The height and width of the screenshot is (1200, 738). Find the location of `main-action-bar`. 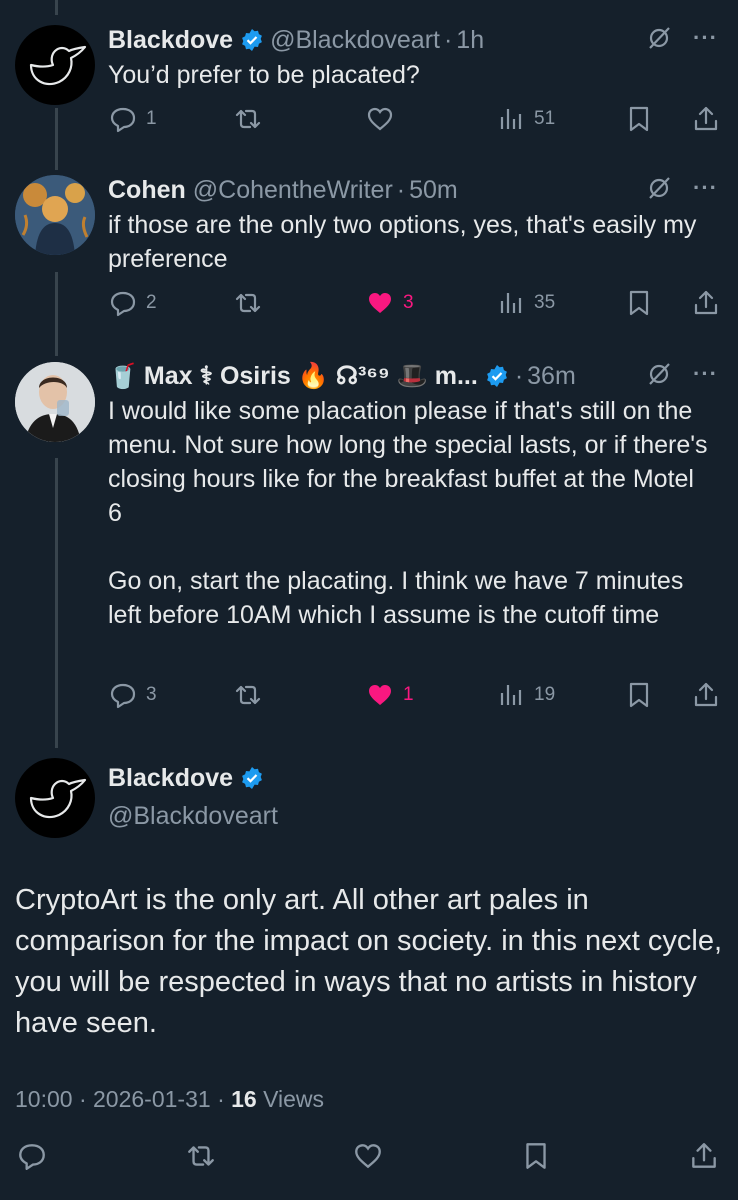

main-action-bar is located at coordinates (369, 1160).